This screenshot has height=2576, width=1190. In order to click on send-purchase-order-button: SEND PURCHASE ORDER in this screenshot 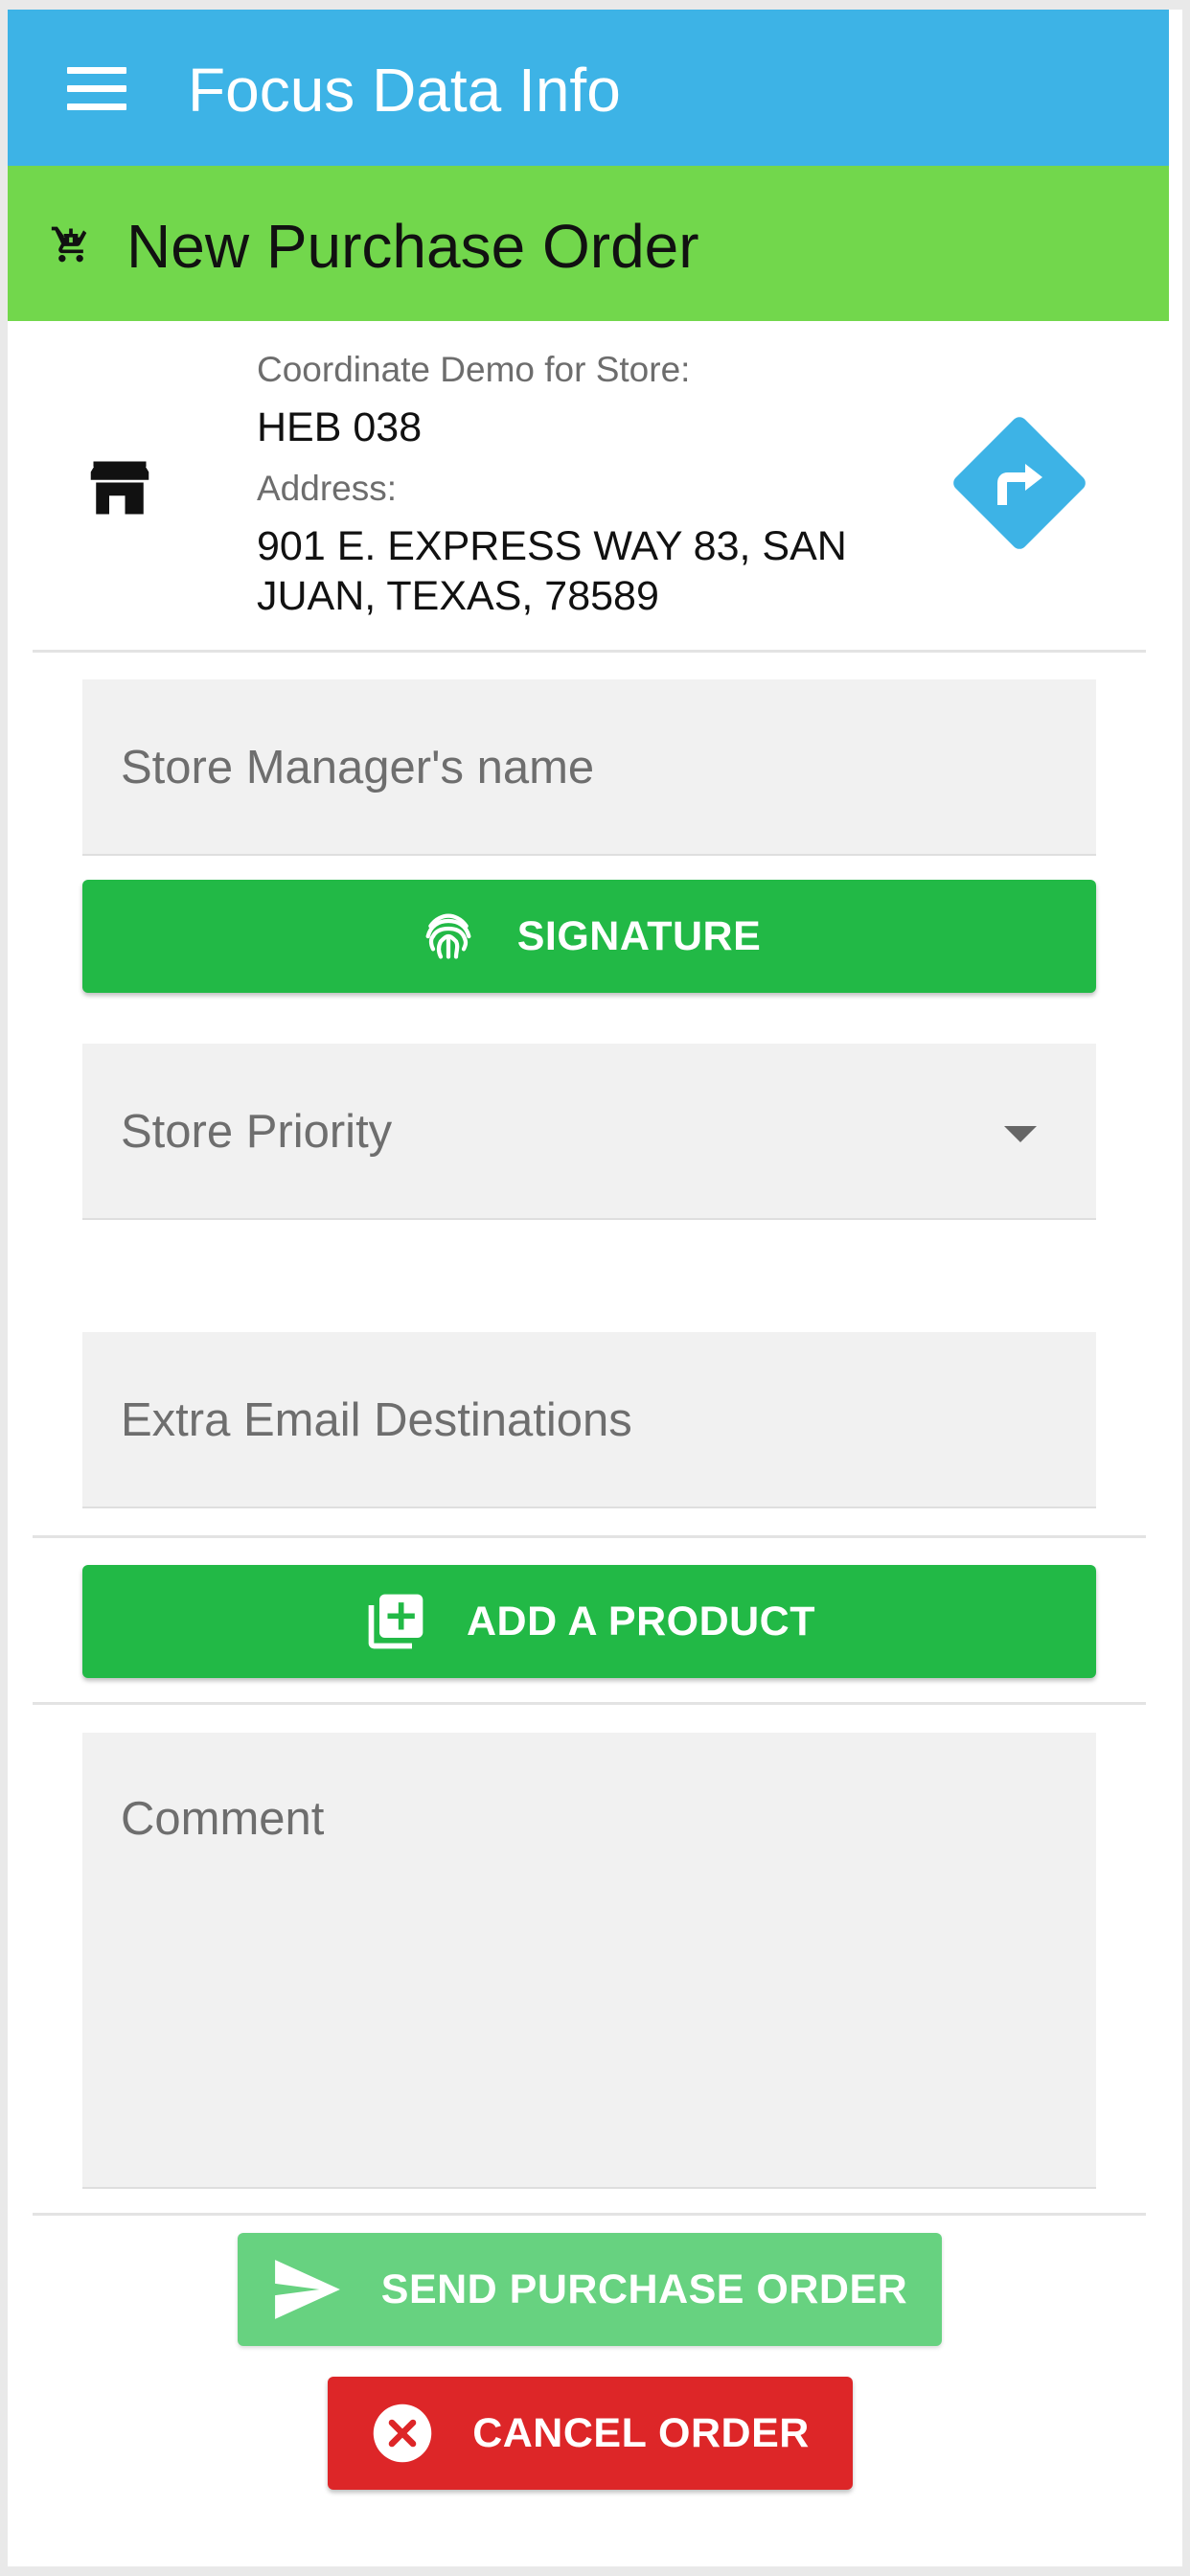, I will do `click(590, 2289)`.